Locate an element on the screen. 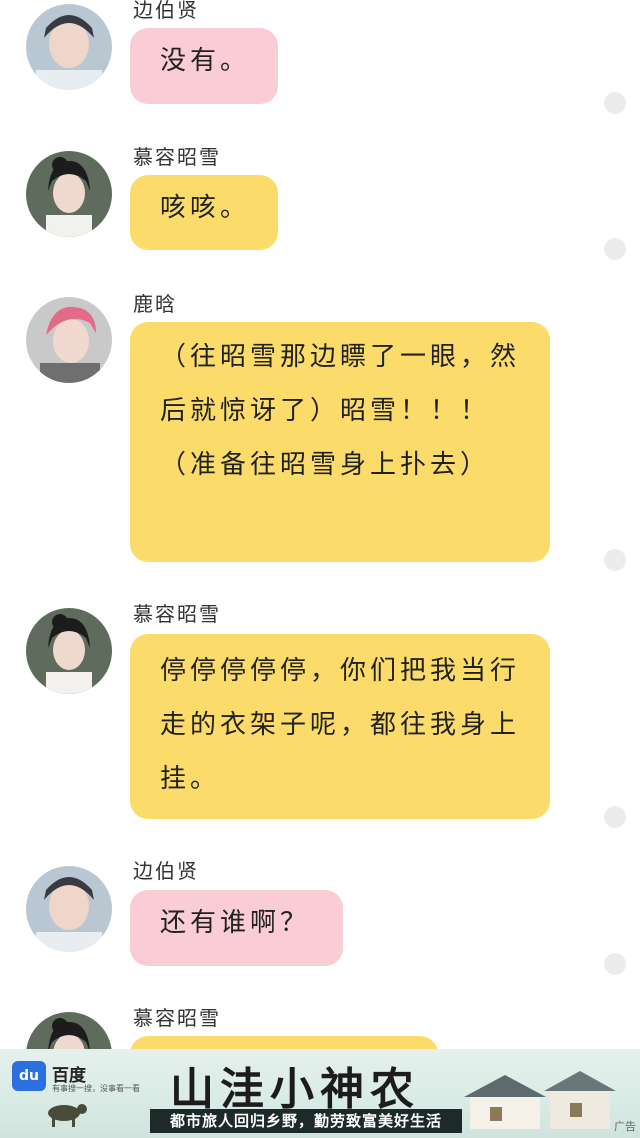  ad-subtitle: 都市旅人回归乡野，勤劳致富美好生活 is located at coordinates (306, 1121).